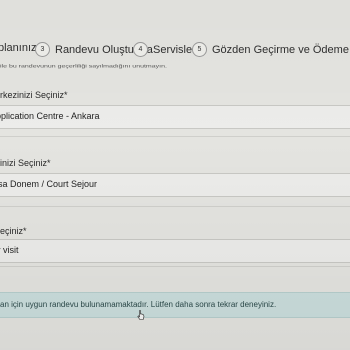 The height and width of the screenshot is (350, 350). What do you see at coordinates (34, 95) in the screenshot?
I see `center-field-label: rkezinizi Seçiniz*` at bounding box center [34, 95].